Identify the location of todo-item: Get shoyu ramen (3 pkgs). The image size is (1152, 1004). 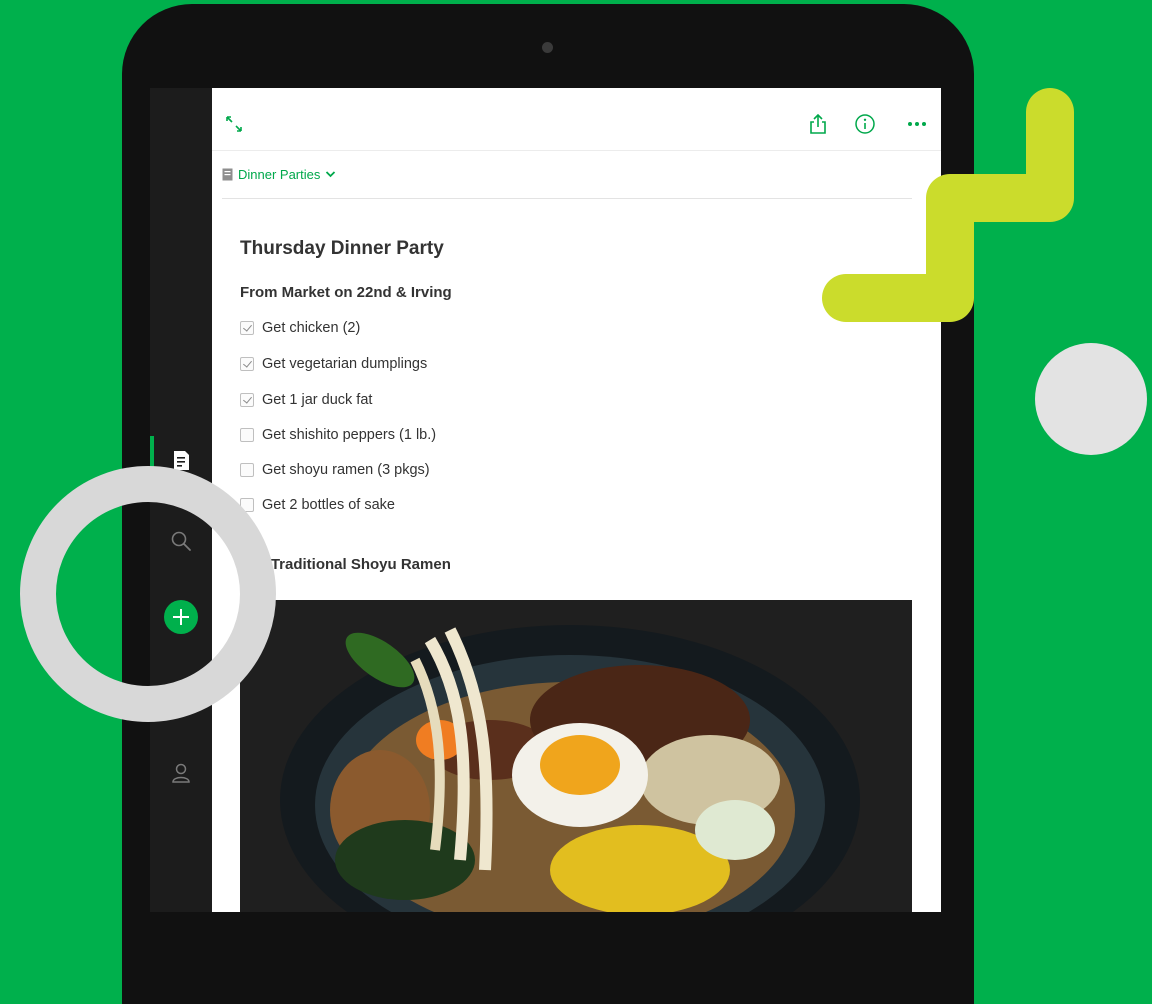
(335, 470).